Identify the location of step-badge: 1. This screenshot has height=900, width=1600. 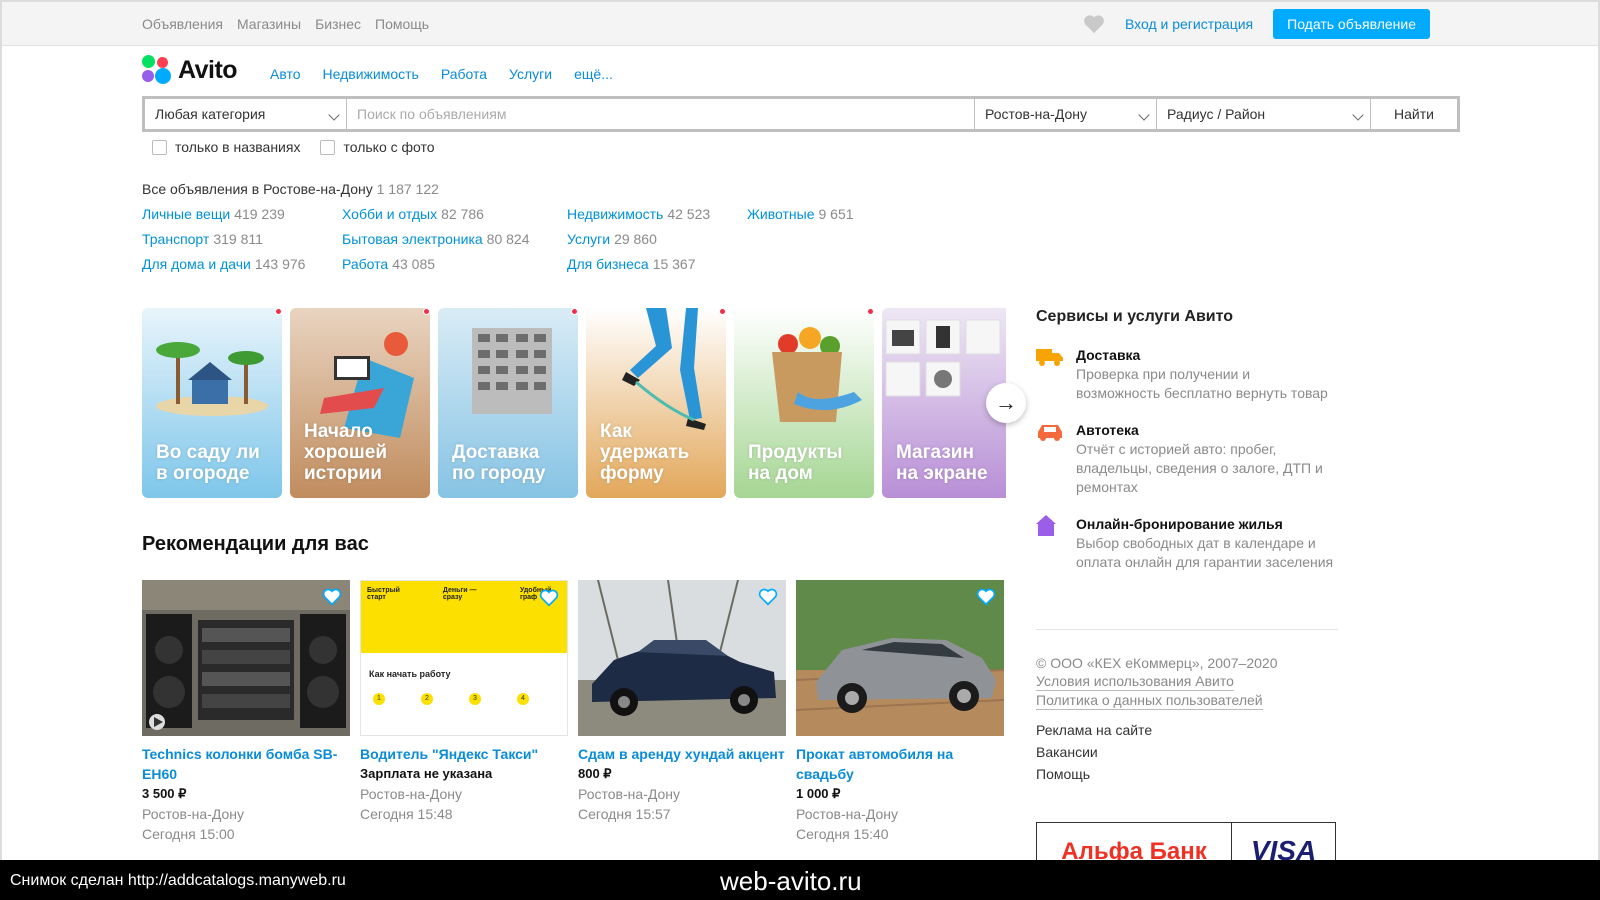
(379, 699).